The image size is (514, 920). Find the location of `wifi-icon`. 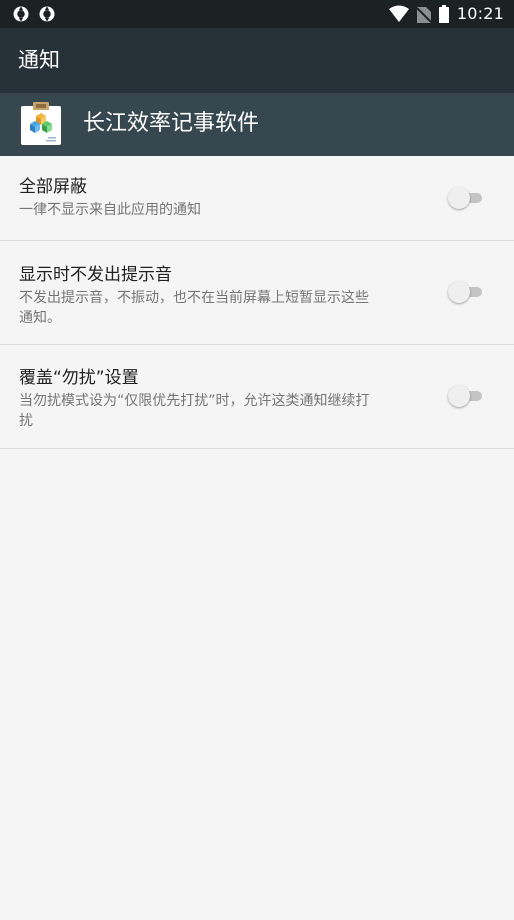

wifi-icon is located at coordinates (398, 13).